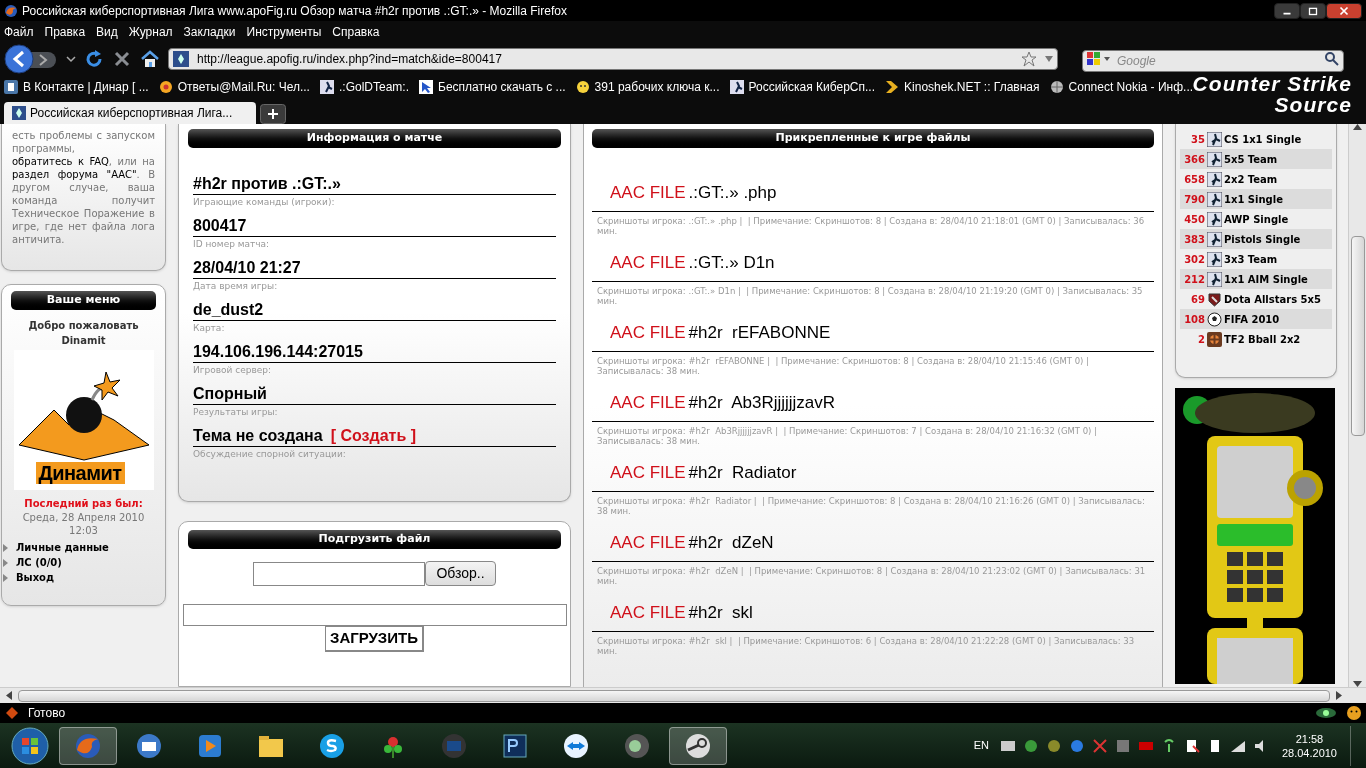 Image resolution: width=1366 pixels, height=768 pixels. What do you see at coordinates (258, 436) in the screenshot?
I see `field-value: Тема не создана` at bounding box center [258, 436].